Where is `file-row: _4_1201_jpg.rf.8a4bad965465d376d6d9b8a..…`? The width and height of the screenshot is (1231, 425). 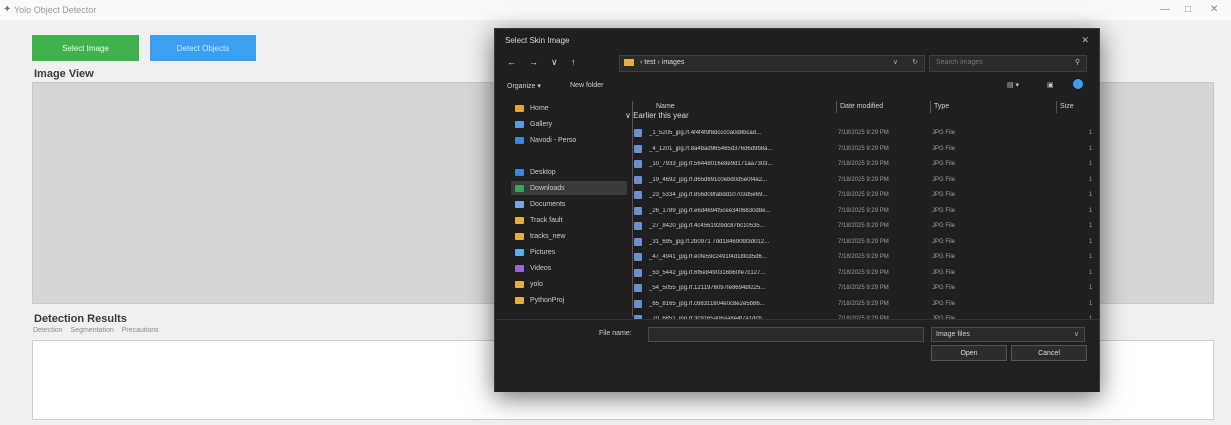 file-row: _4_1201_jpg.rf.8a4bad965465d376d6d9b8a..… is located at coordinates (860, 149).